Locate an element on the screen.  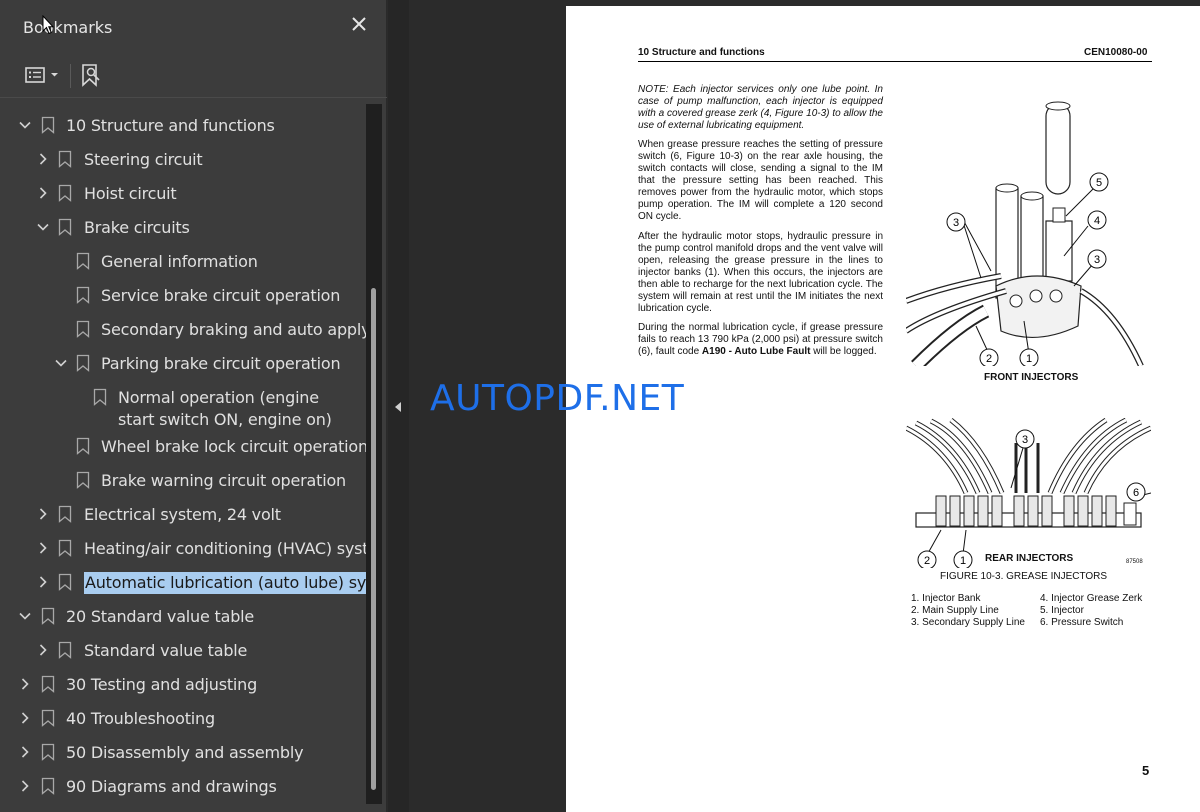
bookmark-label: Standard value table is located at coordinates (166, 650).